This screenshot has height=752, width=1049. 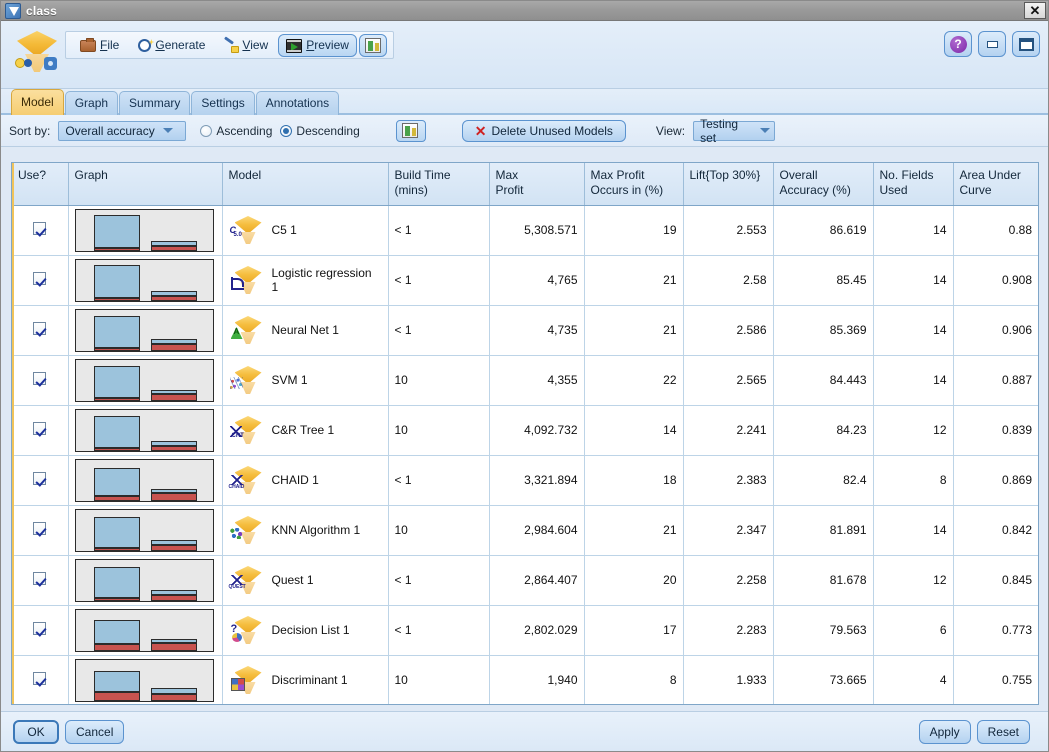 What do you see at coordinates (317, 45) in the screenshot?
I see `preview-button: Preview` at bounding box center [317, 45].